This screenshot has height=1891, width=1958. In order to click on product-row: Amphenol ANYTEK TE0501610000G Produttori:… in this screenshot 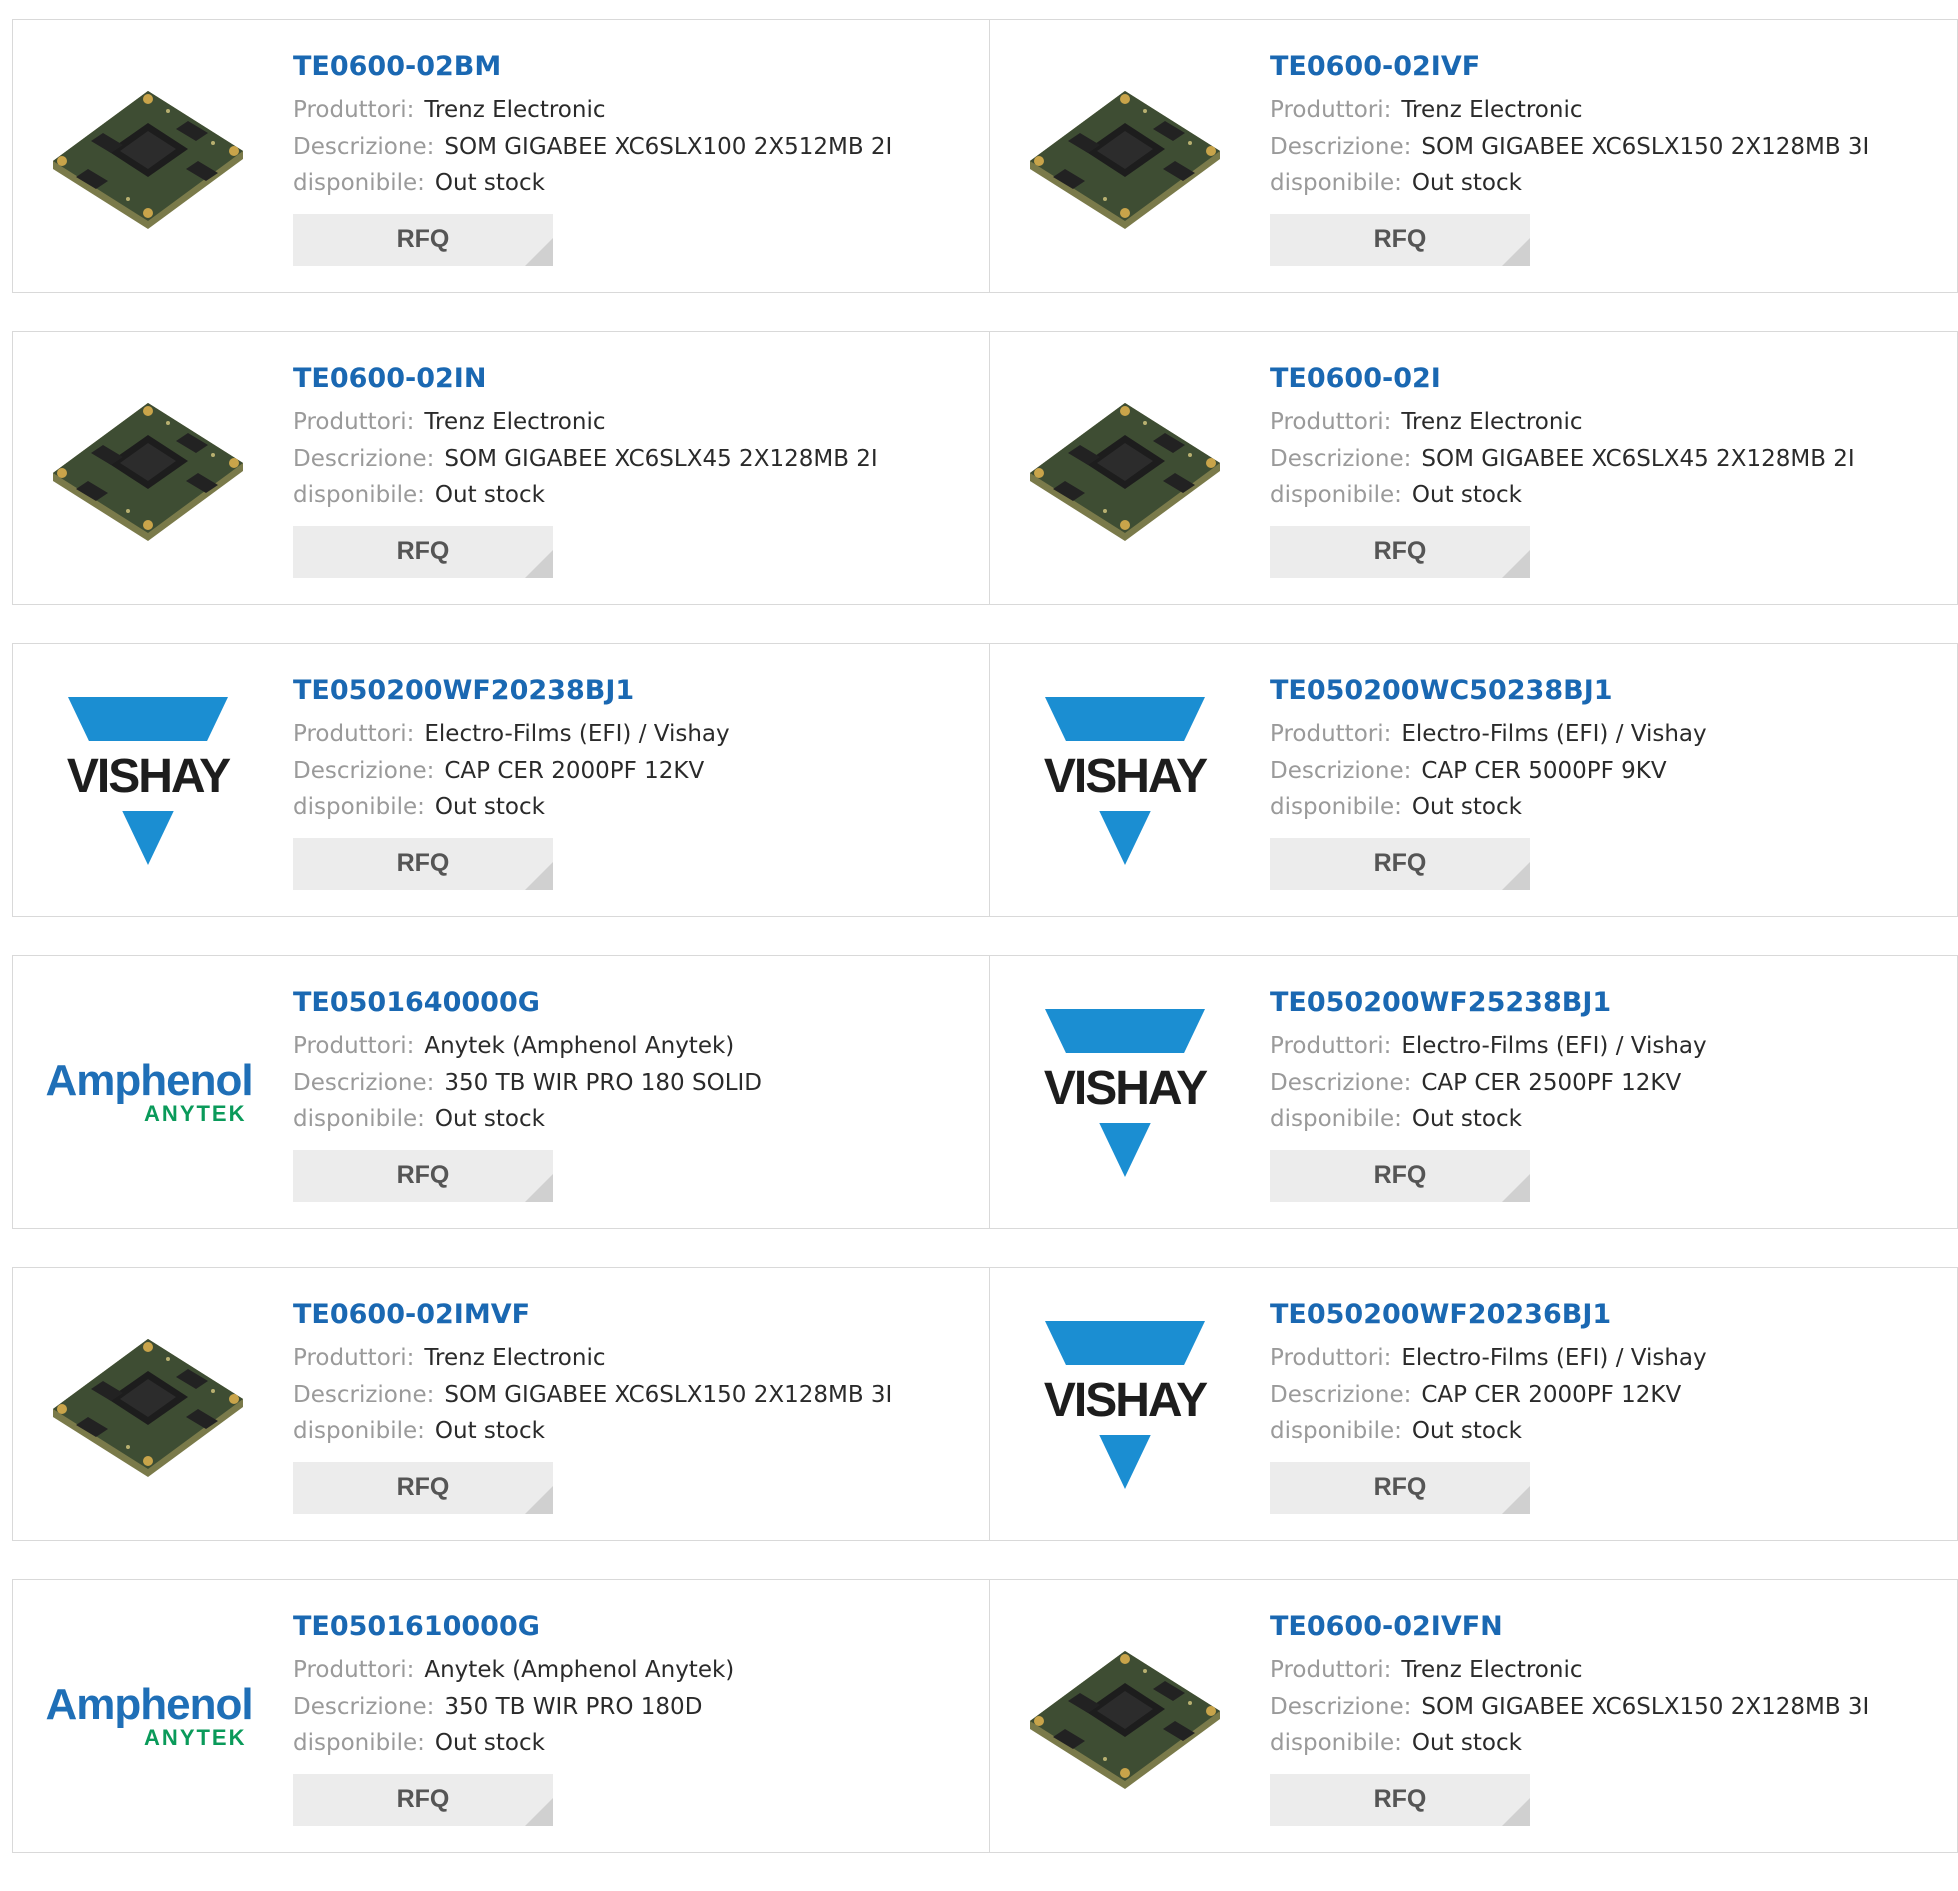, I will do `click(985, 1716)`.